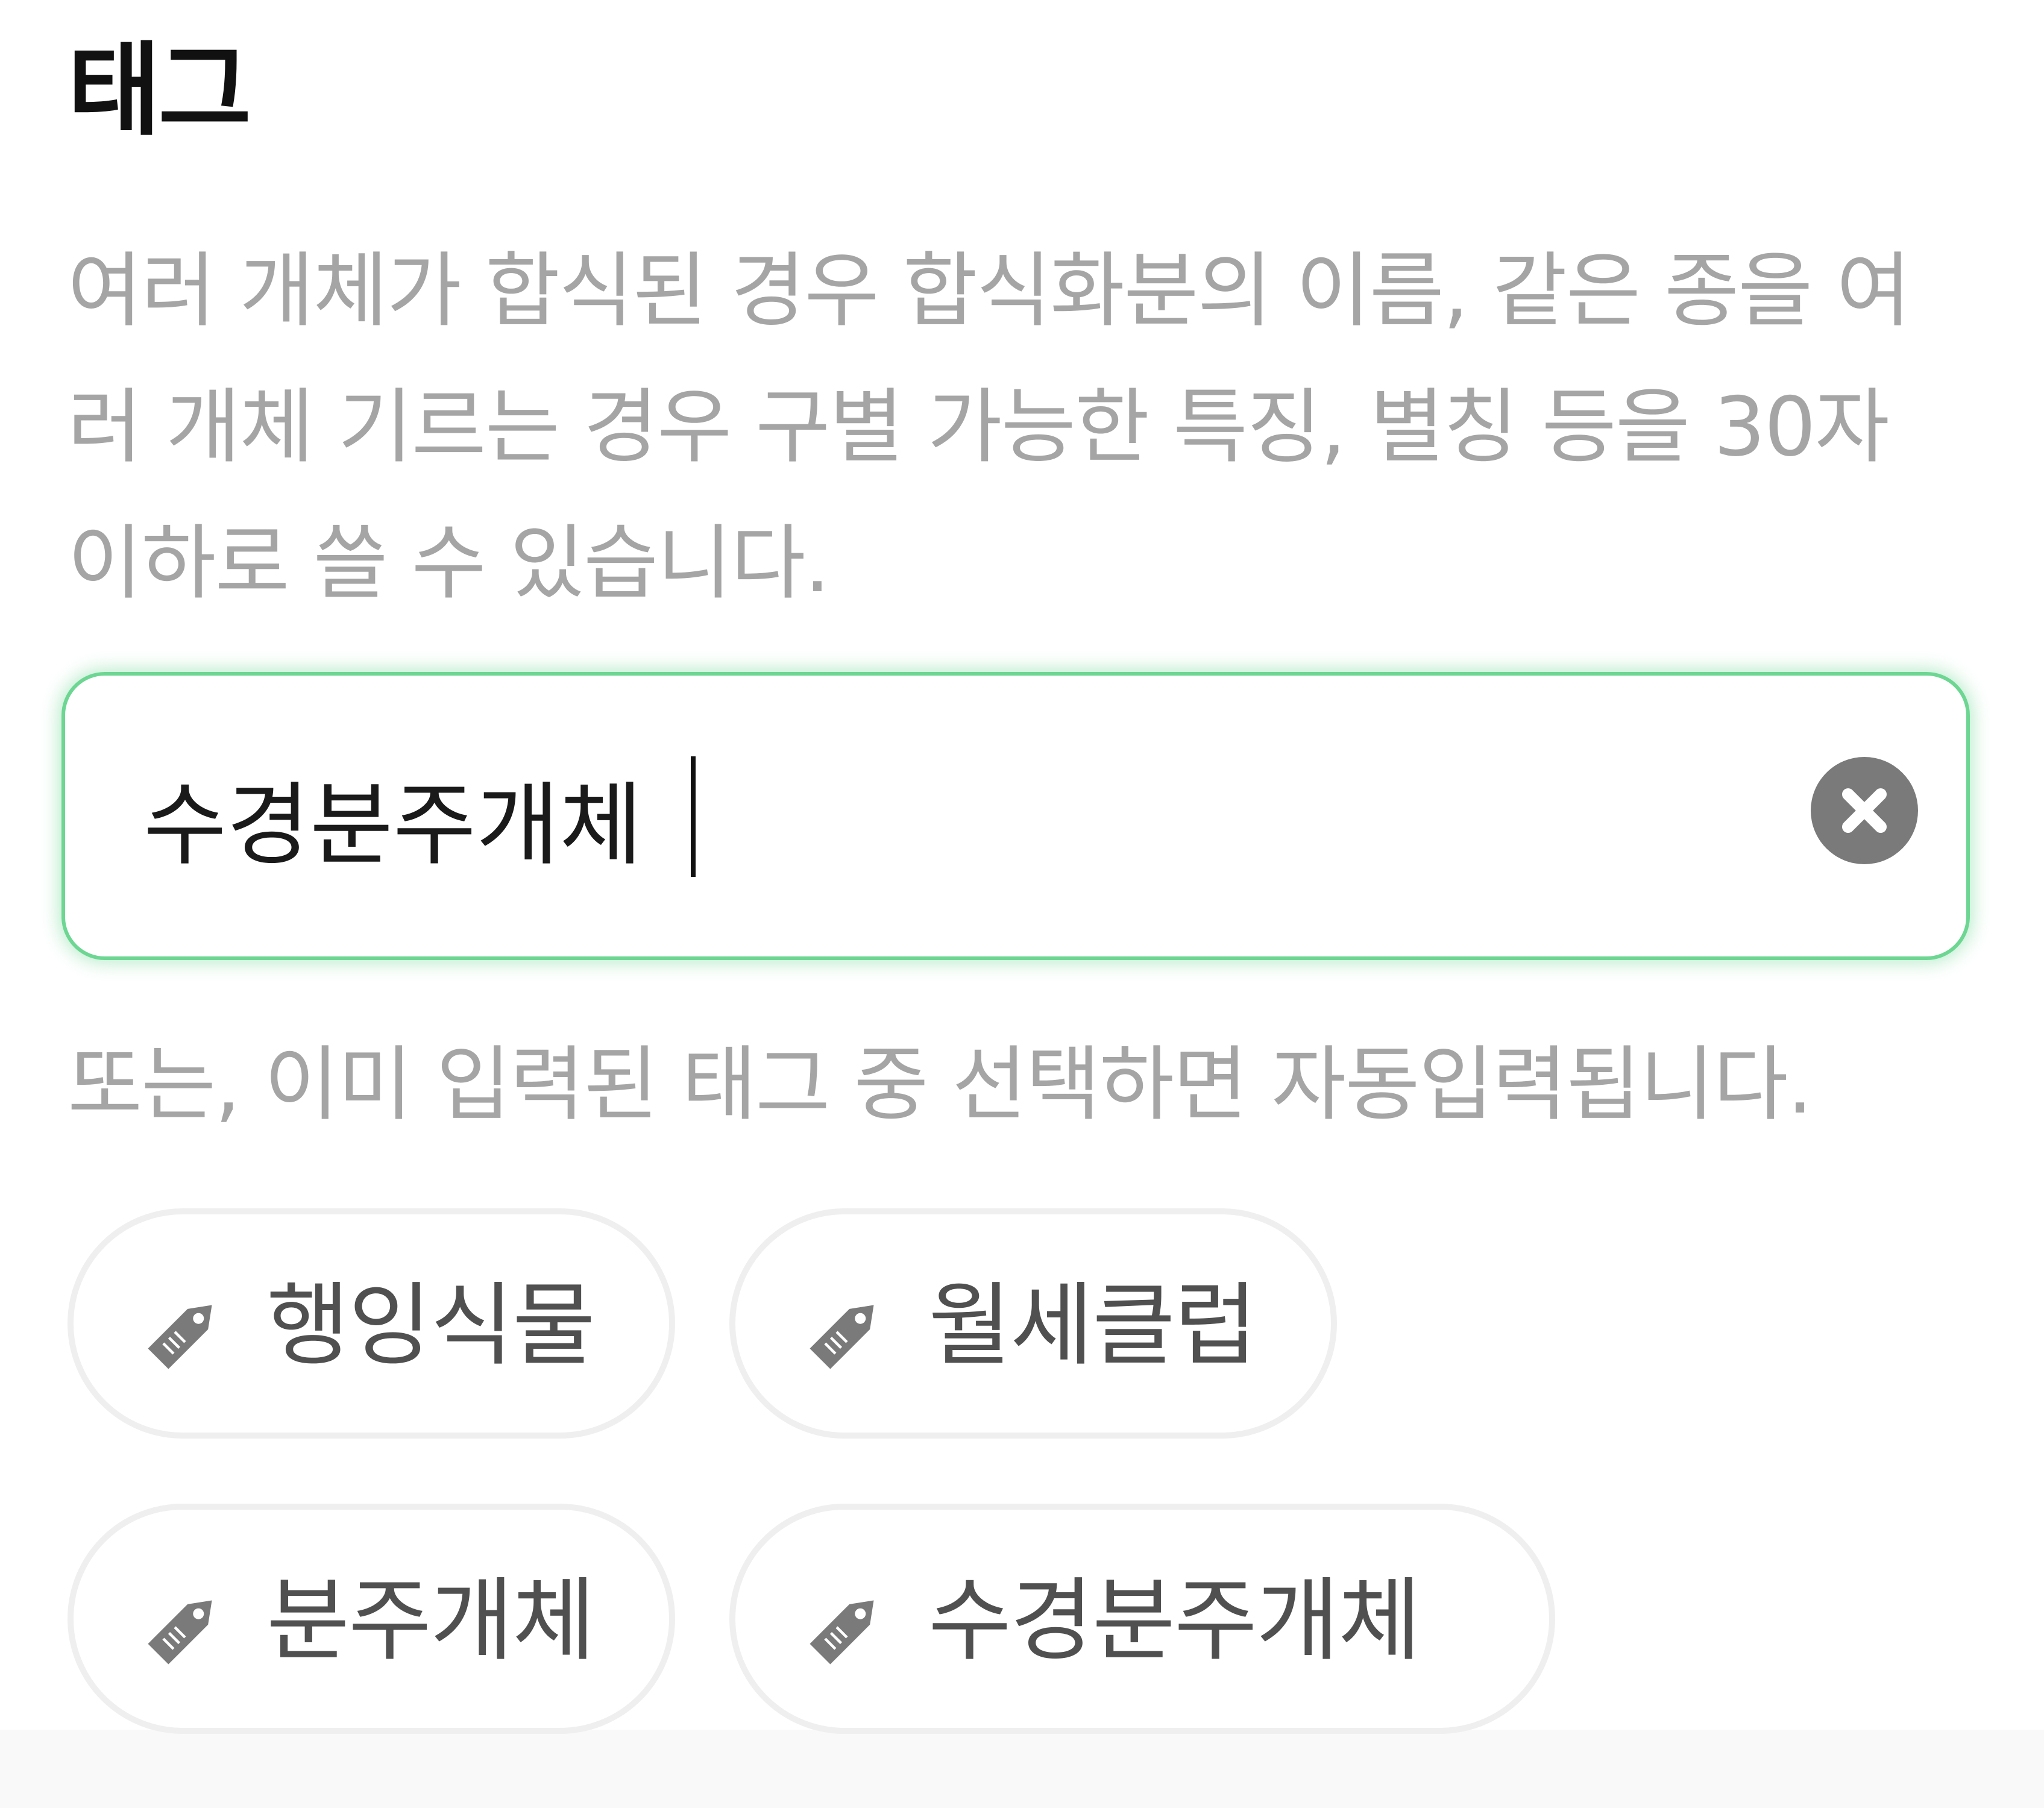  I want to click on tag-chip-label: 수경분주개체, so click(1174, 1621).